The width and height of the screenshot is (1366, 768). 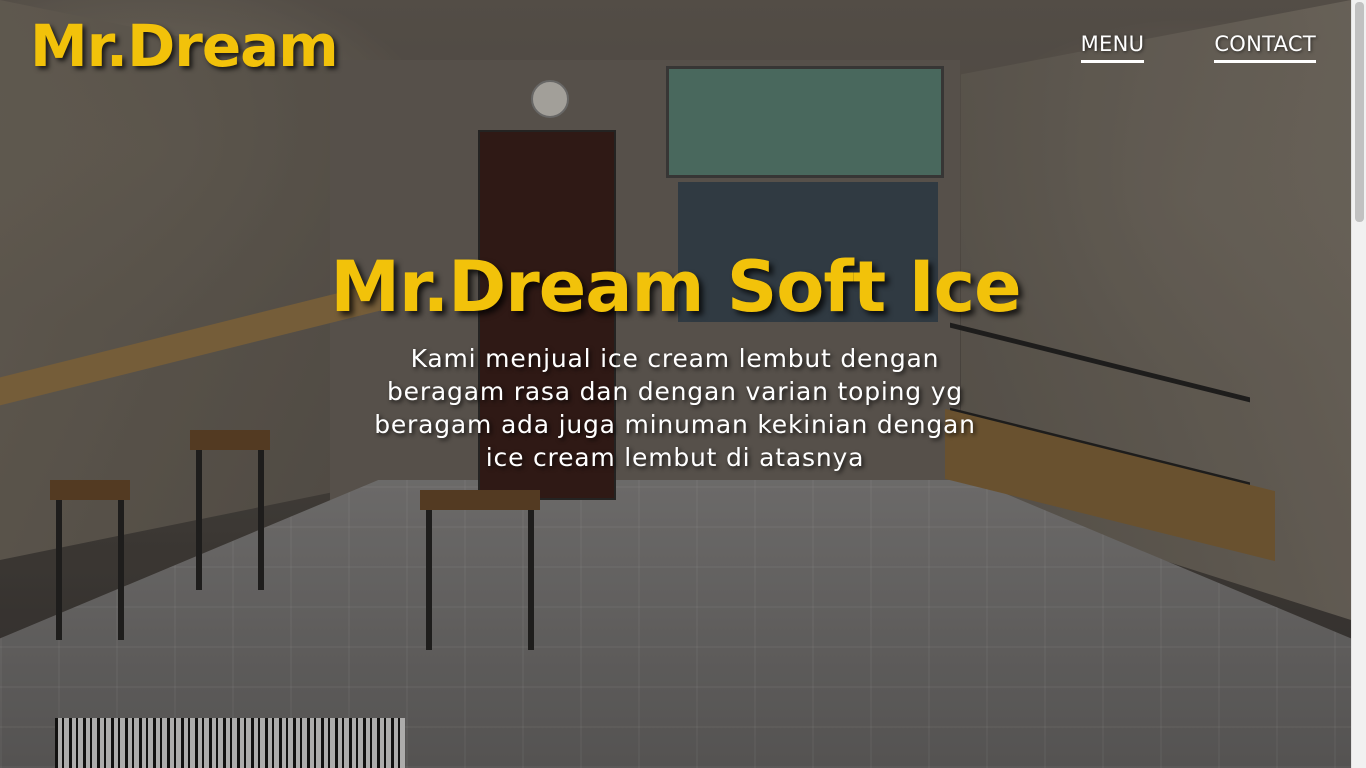 What do you see at coordinates (675, 287) in the screenshot?
I see `hero-title: Mr.Dream Soft Ice` at bounding box center [675, 287].